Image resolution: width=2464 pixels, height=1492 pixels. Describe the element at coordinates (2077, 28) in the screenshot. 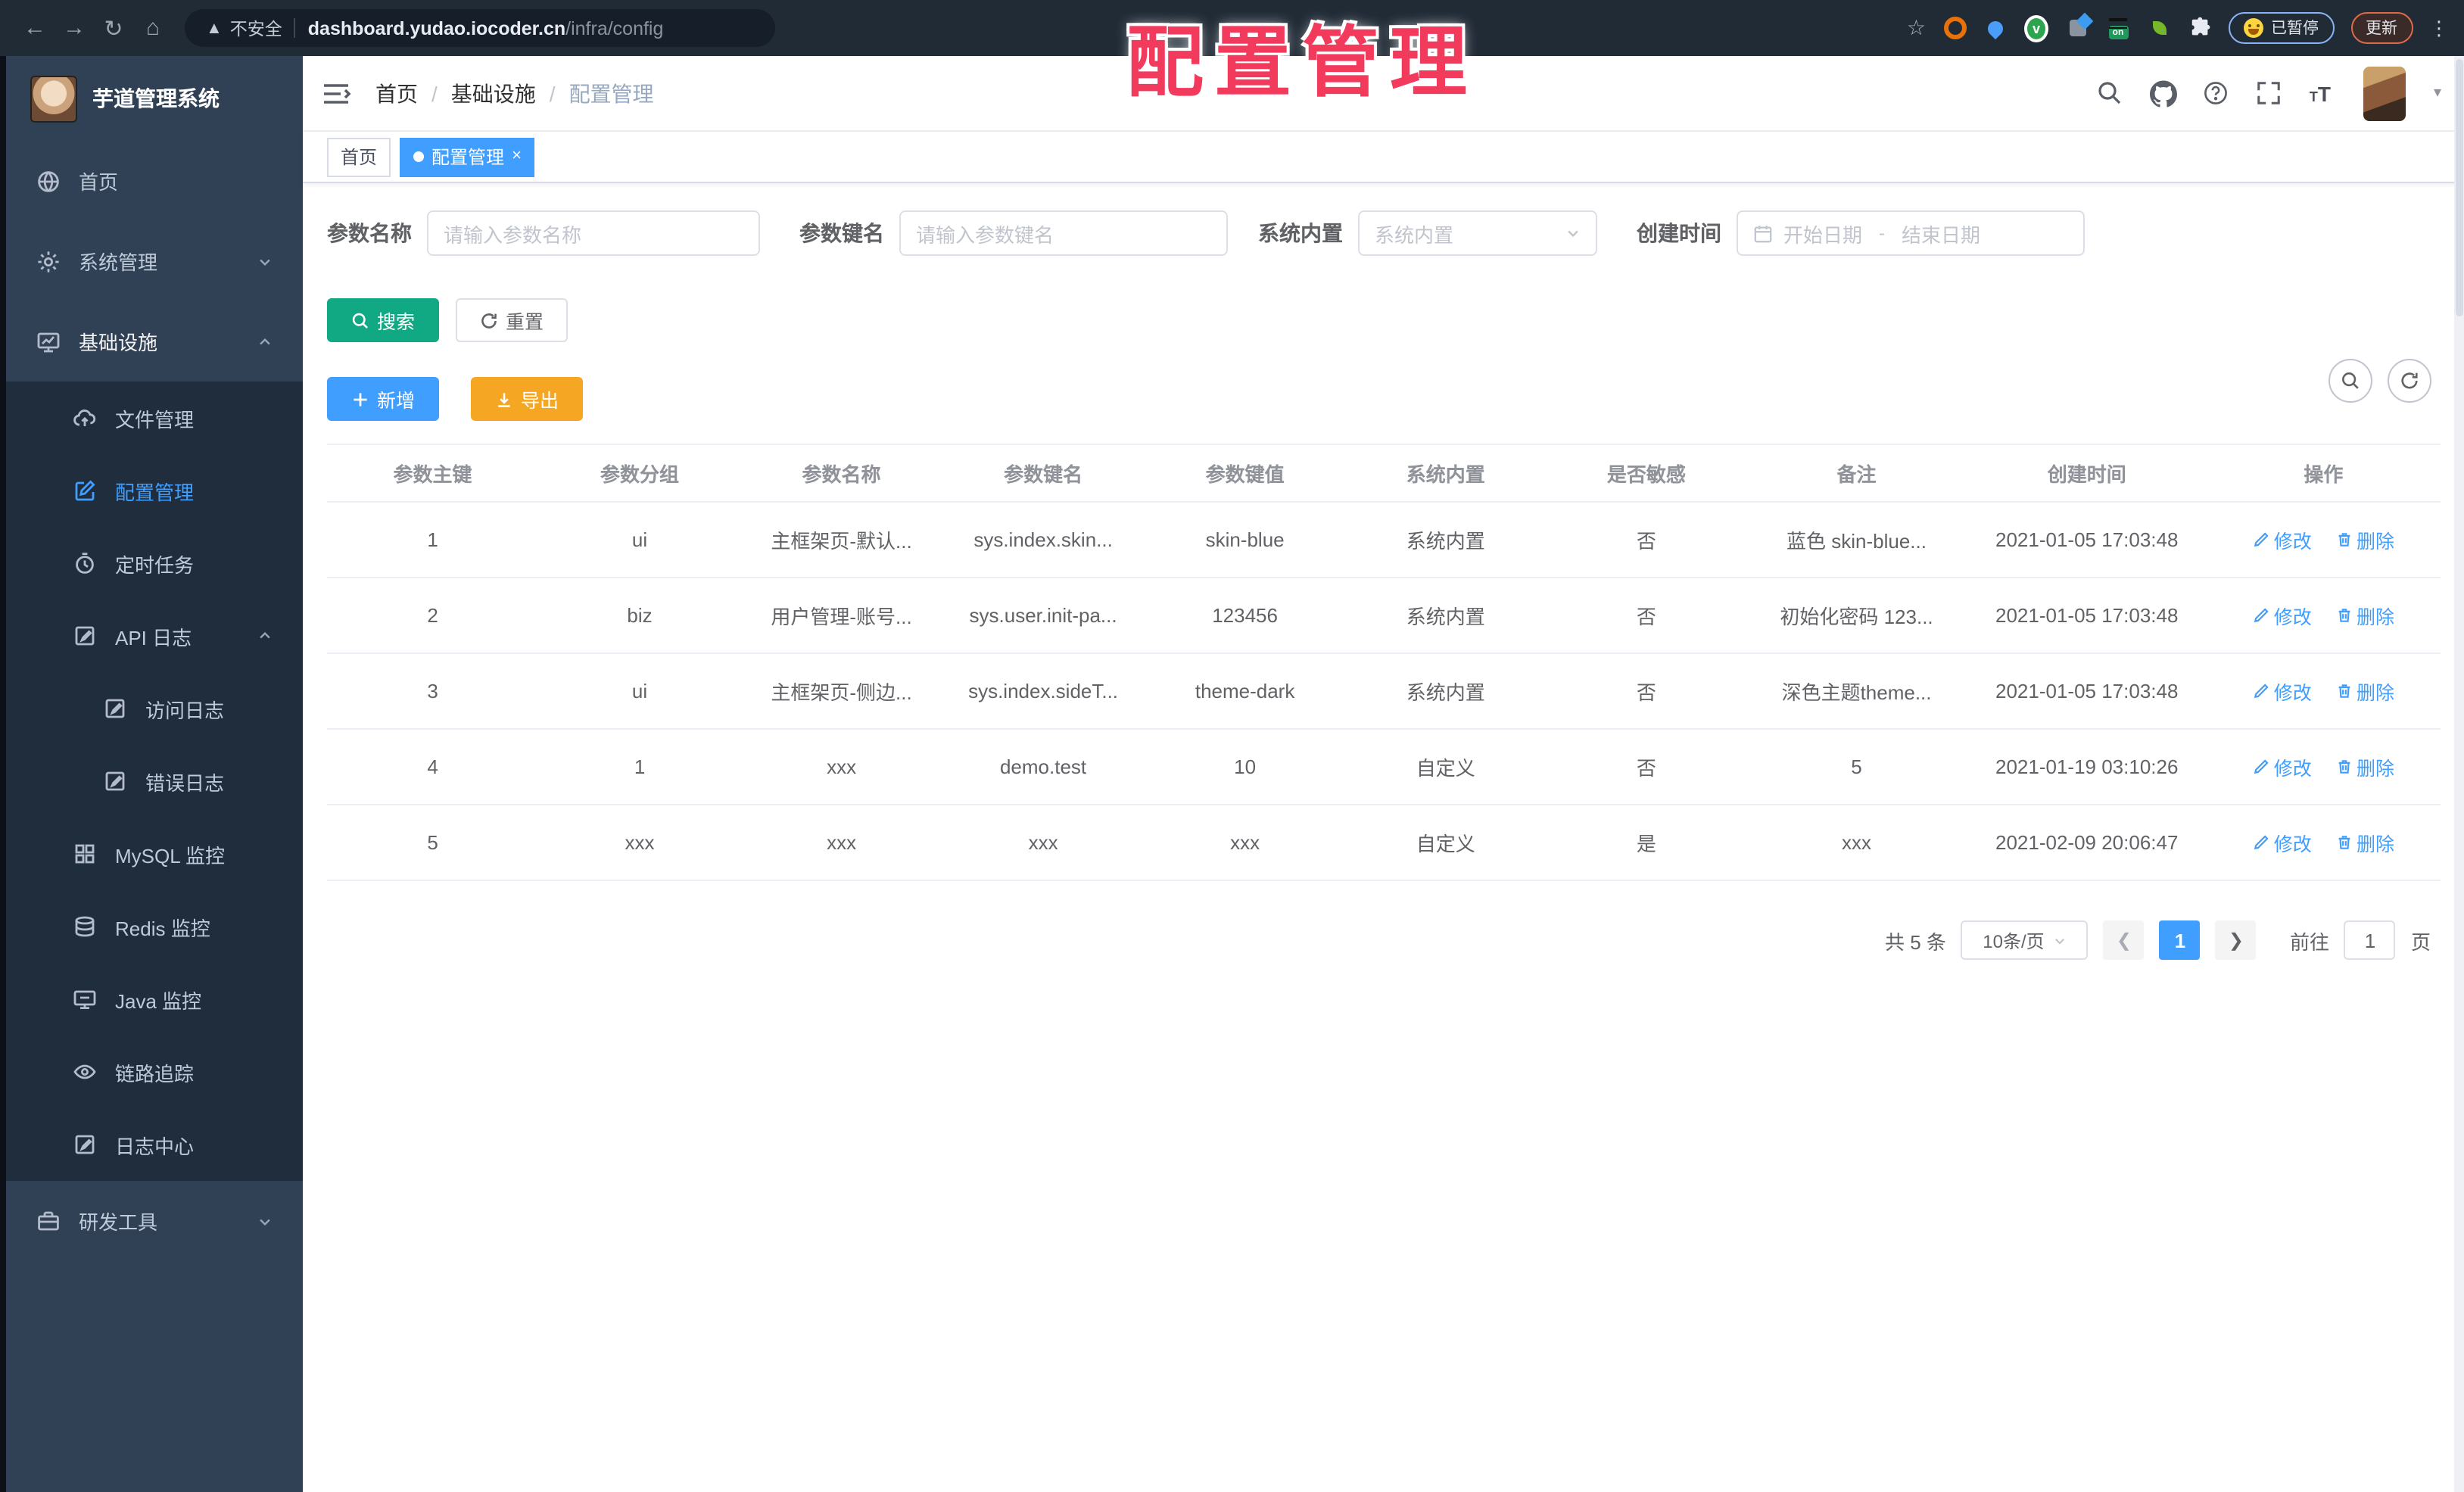

I see `extension-puzzle-blue-icon` at that location.